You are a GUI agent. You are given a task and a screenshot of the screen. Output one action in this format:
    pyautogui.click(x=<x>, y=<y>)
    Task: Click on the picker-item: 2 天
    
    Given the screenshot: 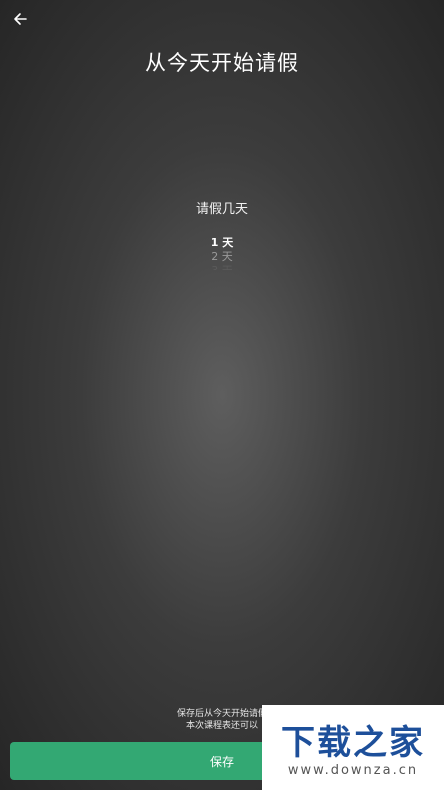 What is the action you would take?
    pyautogui.click(x=222, y=257)
    